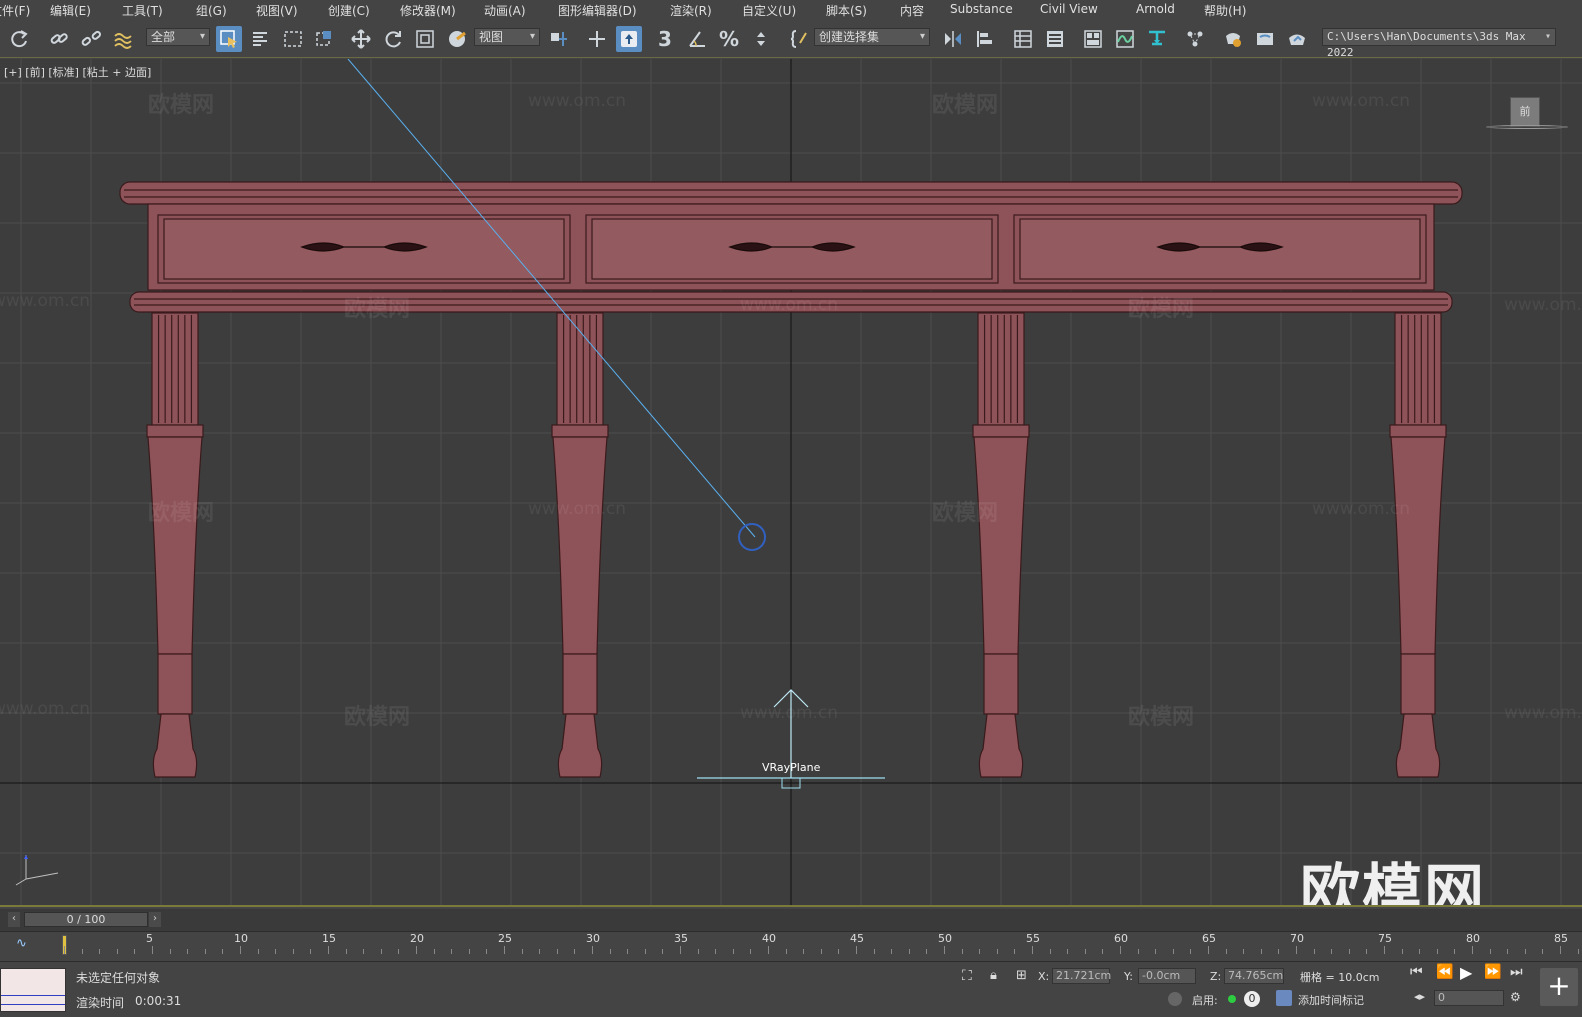 The image size is (1582, 1017). What do you see at coordinates (1195, 39) in the screenshot?
I see `material-editor-icon` at bounding box center [1195, 39].